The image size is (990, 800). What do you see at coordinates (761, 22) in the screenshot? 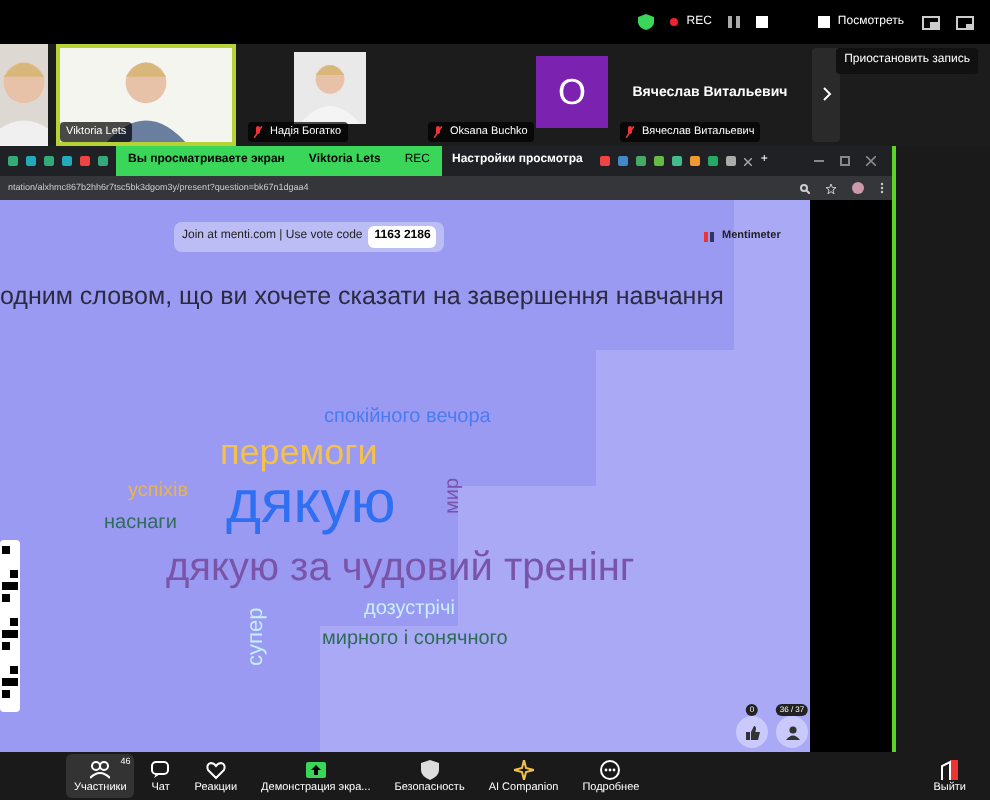
I see `stop-icon` at bounding box center [761, 22].